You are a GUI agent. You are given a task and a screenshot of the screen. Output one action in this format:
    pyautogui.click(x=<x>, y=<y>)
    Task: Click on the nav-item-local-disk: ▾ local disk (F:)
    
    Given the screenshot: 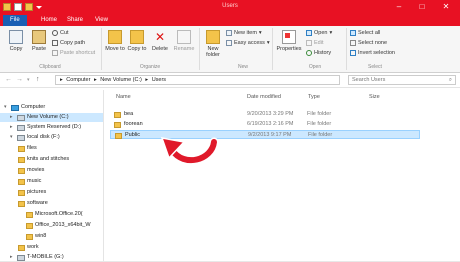 What is the action you would take?
    pyautogui.click(x=35, y=137)
    